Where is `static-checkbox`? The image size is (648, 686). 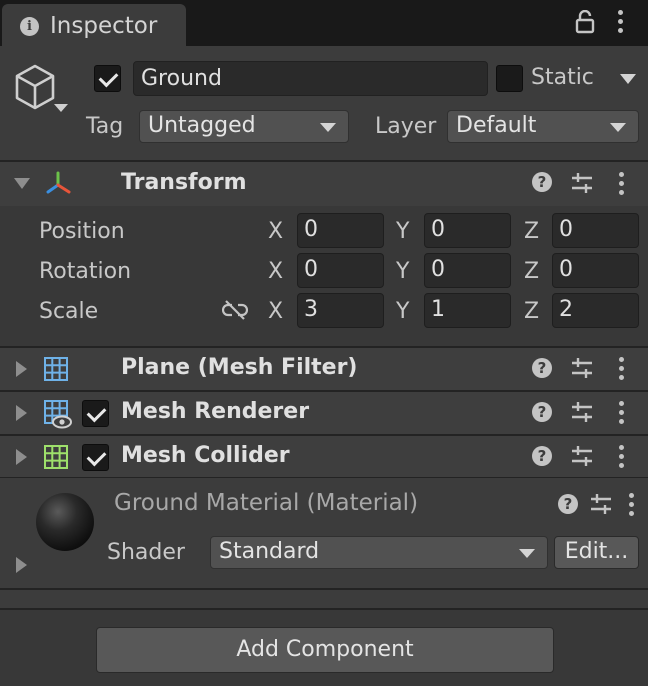 static-checkbox is located at coordinates (509, 78).